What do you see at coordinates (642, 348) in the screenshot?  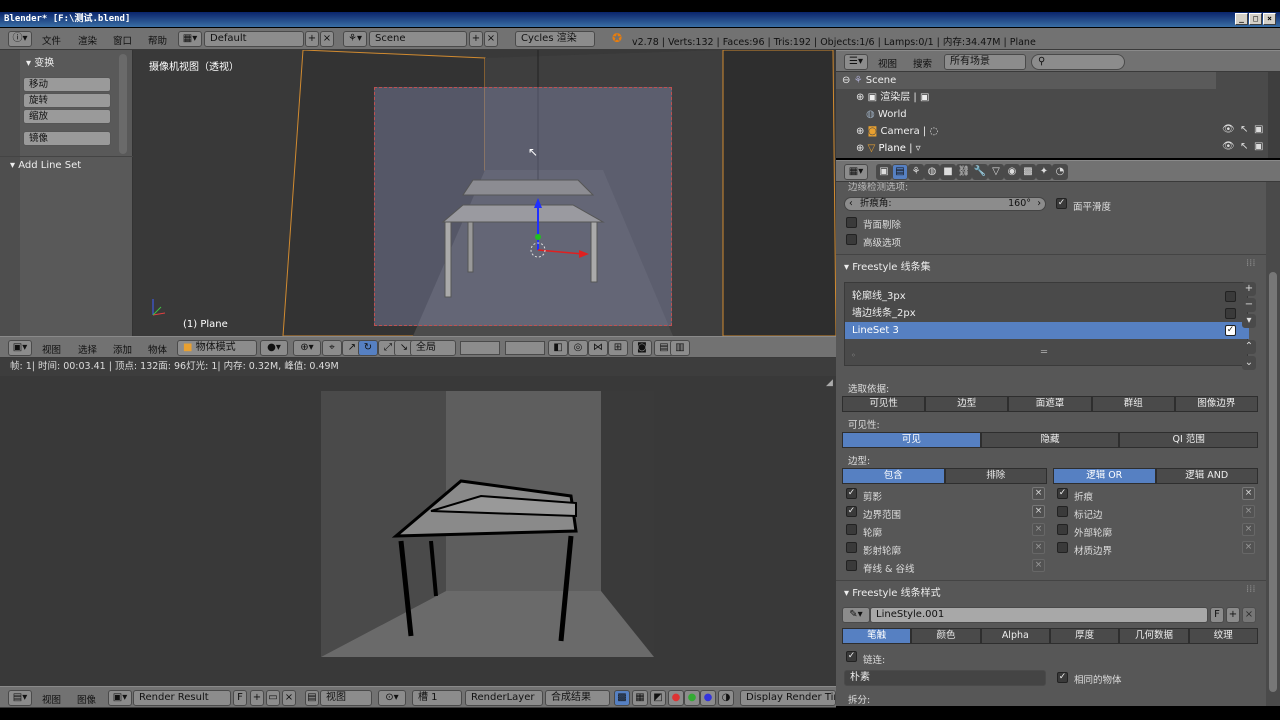 I see `opengl-render-icon: ◙` at bounding box center [642, 348].